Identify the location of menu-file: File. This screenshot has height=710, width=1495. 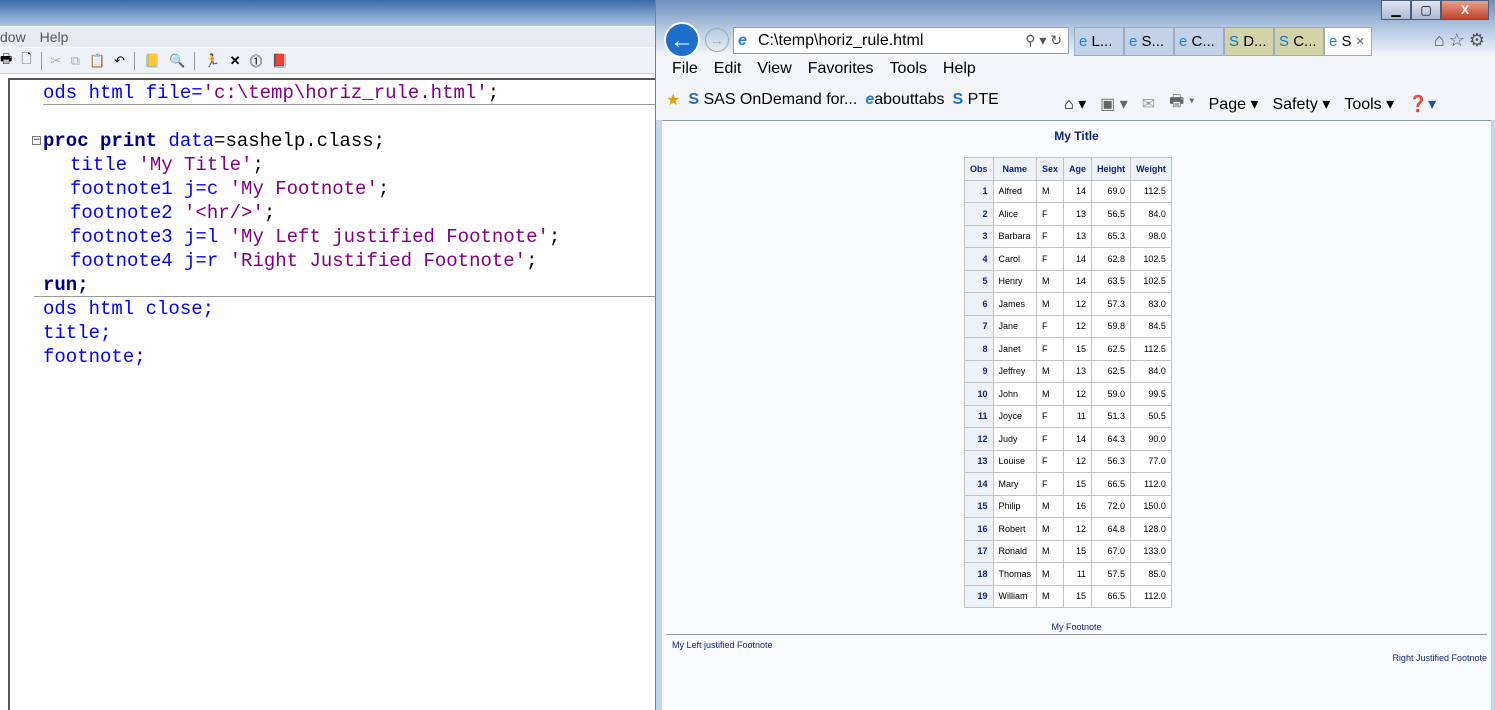
(685, 69).